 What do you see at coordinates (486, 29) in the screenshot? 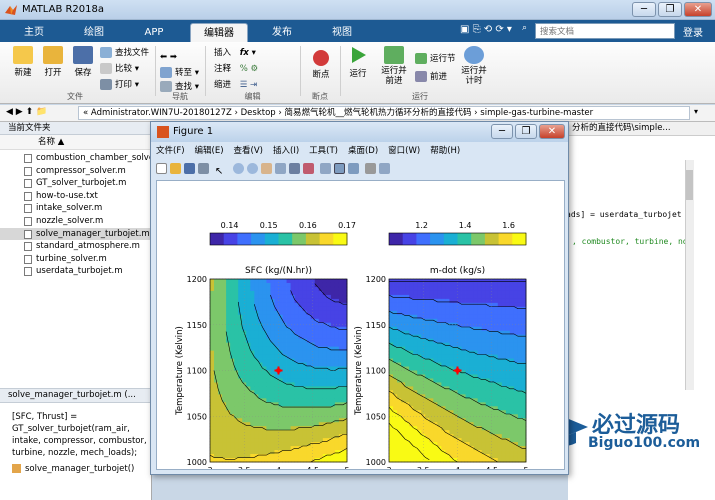
I see `quick-access-icons: ▣ ⎘ ⟲ ⟳ ▾` at bounding box center [486, 29].